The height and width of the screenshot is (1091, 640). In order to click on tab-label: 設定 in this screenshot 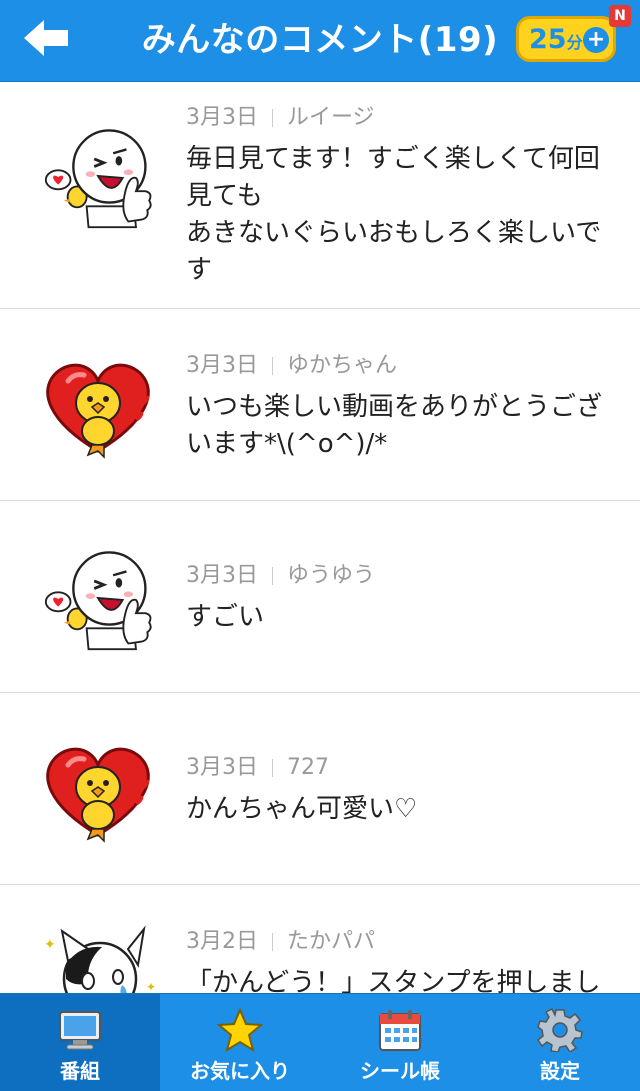, I will do `click(560, 1071)`.